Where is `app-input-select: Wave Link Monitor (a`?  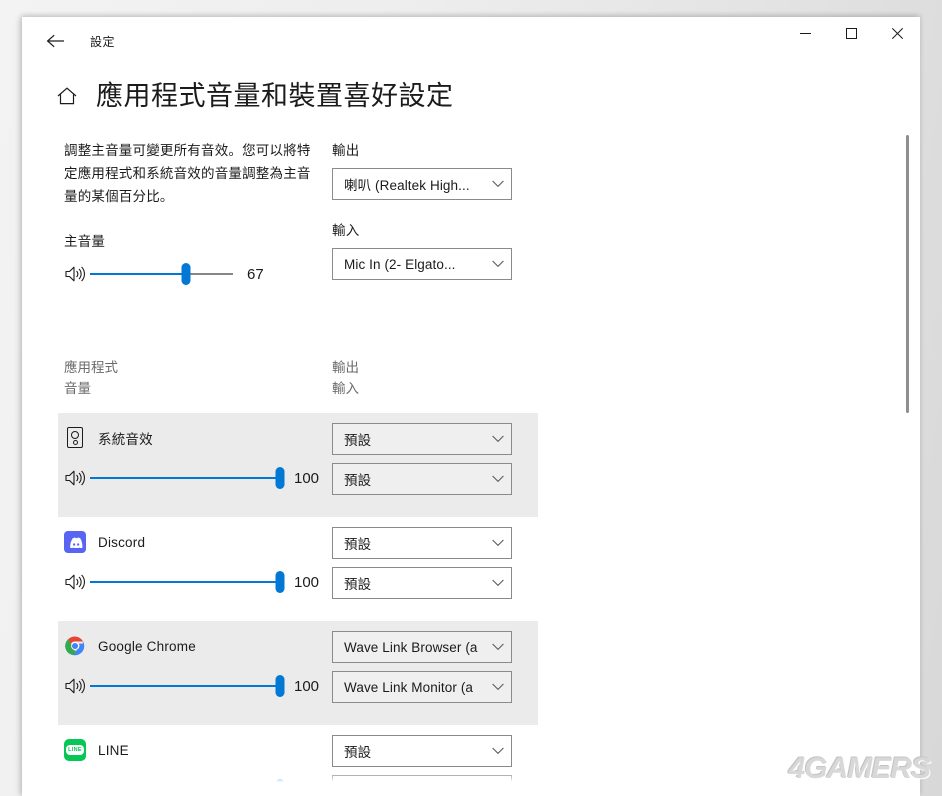 app-input-select: Wave Link Monitor (a is located at coordinates (422, 687).